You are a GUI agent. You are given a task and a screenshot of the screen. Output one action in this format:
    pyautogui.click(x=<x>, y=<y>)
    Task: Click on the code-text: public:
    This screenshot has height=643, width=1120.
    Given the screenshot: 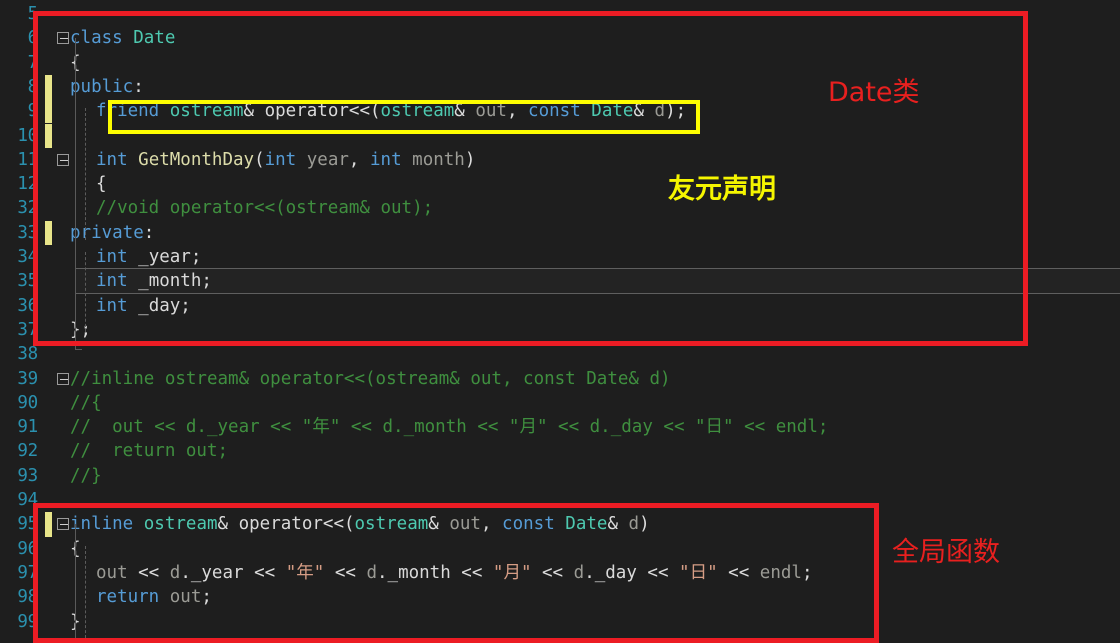 What is the action you would take?
    pyautogui.click(x=107, y=87)
    